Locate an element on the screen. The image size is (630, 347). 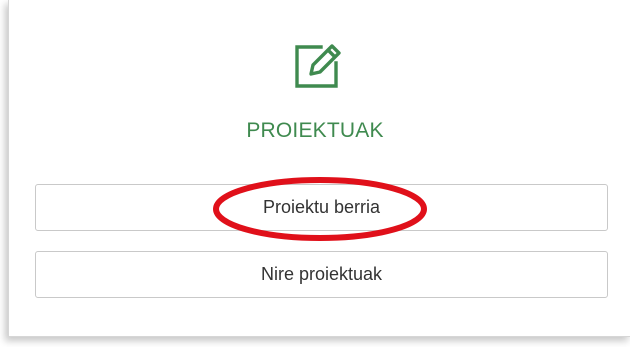
new-project-label: Proiektu berria is located at coordinates (321, 207).